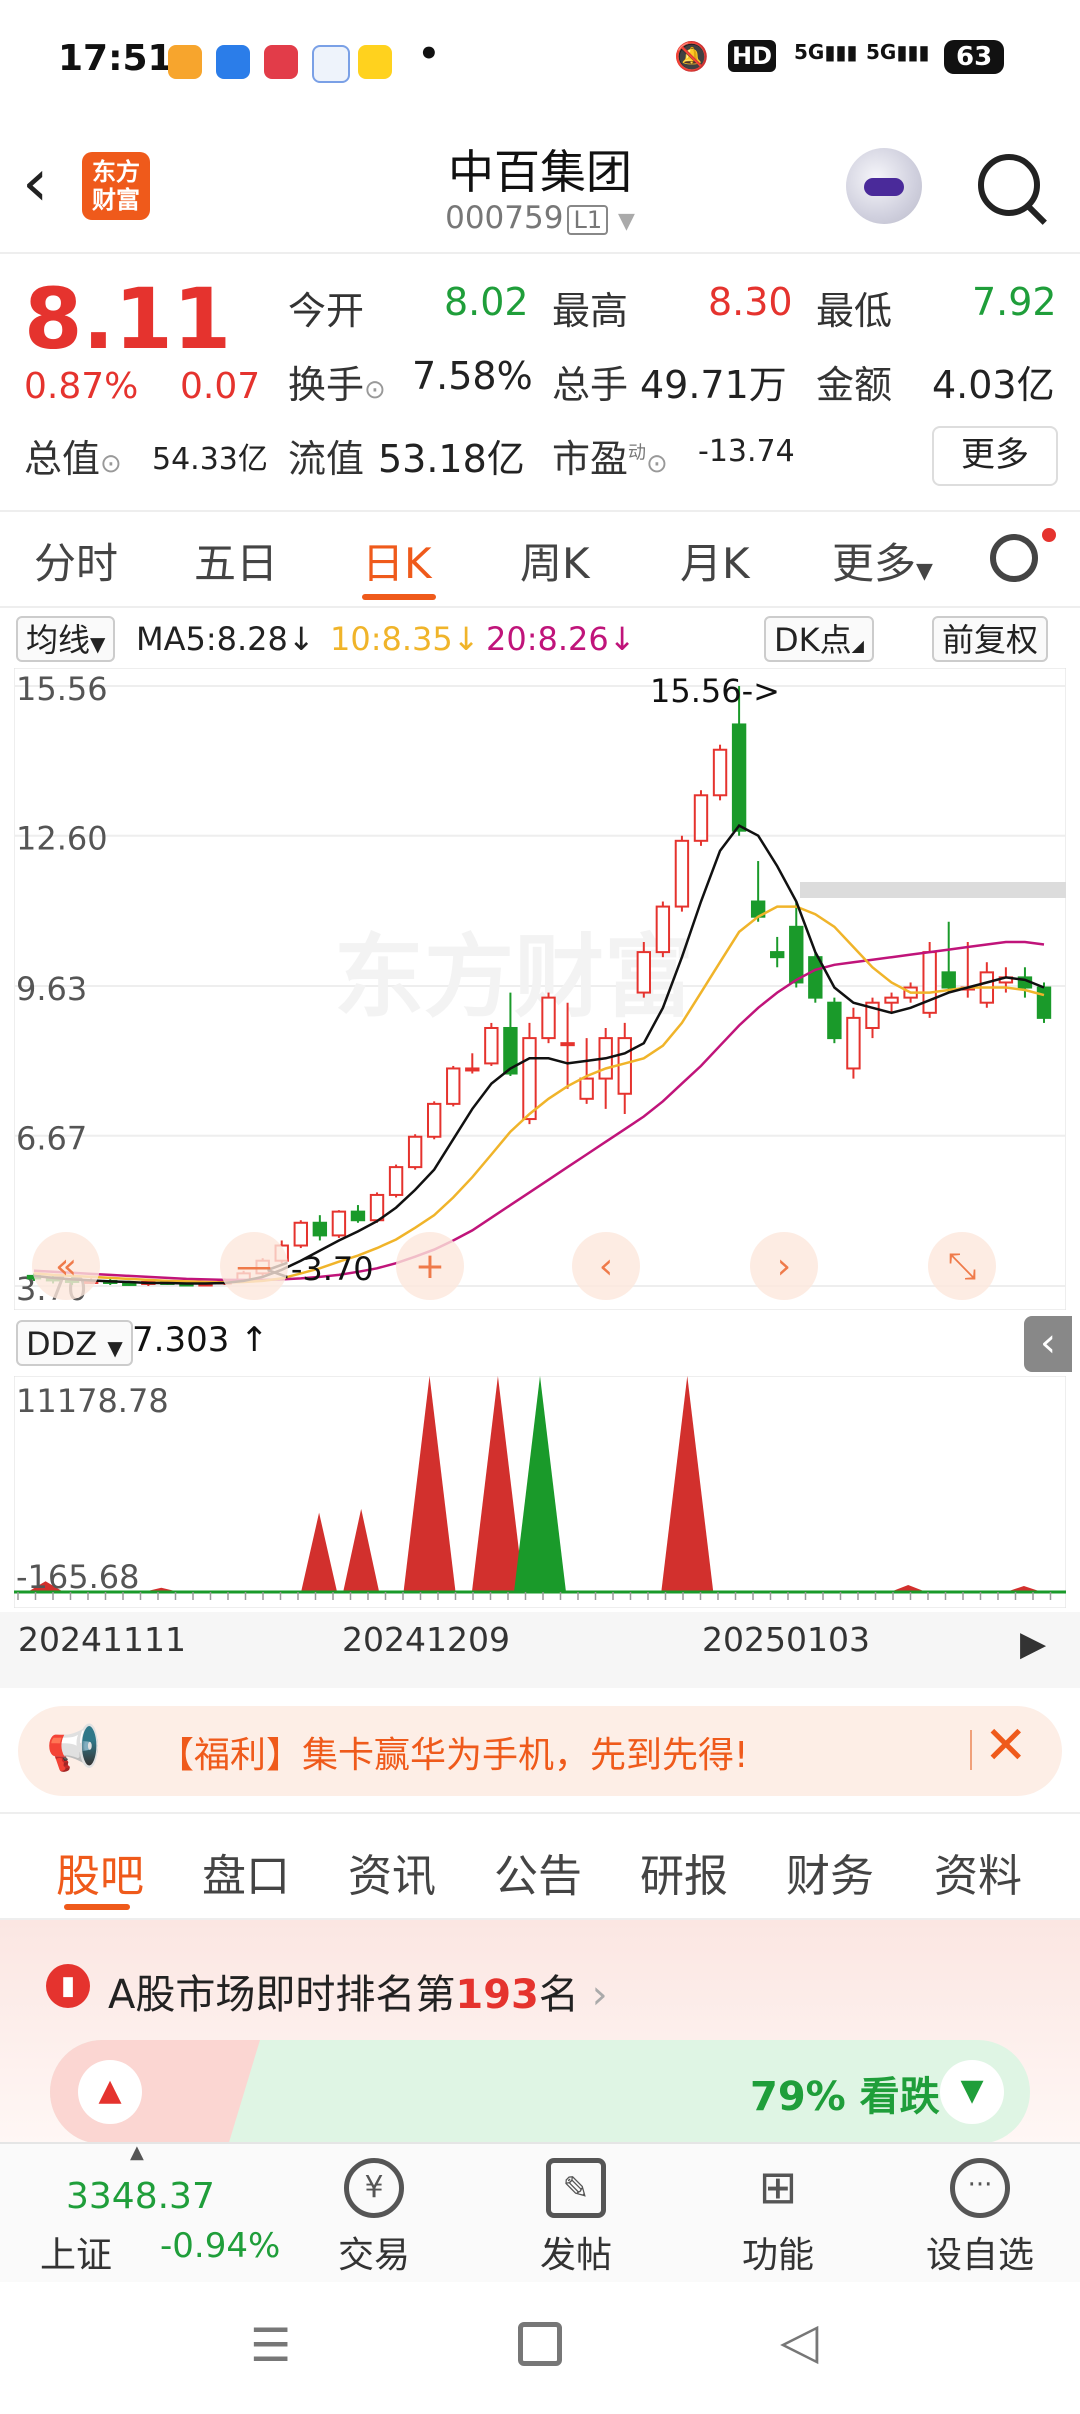  What do you see at coordinates (606, 1266) in the screenshot?
I see `scroll-left-icon: ‹` at bounding box center [606, 1266].